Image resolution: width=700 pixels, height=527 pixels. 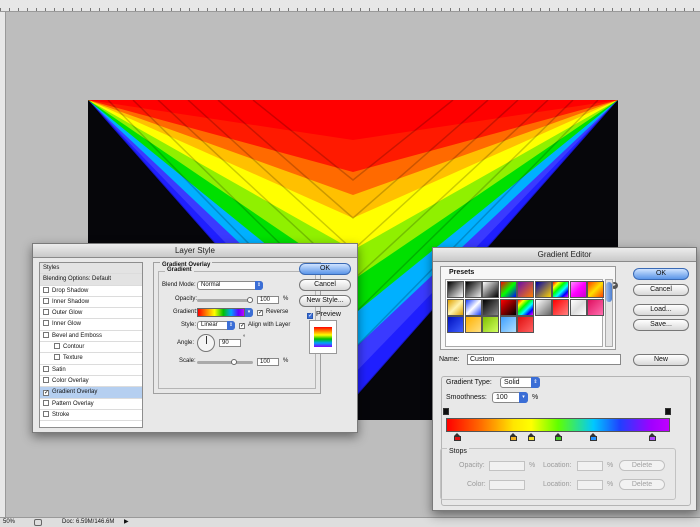 I want to click on scale-input: 100, so click(x=268, y=362).